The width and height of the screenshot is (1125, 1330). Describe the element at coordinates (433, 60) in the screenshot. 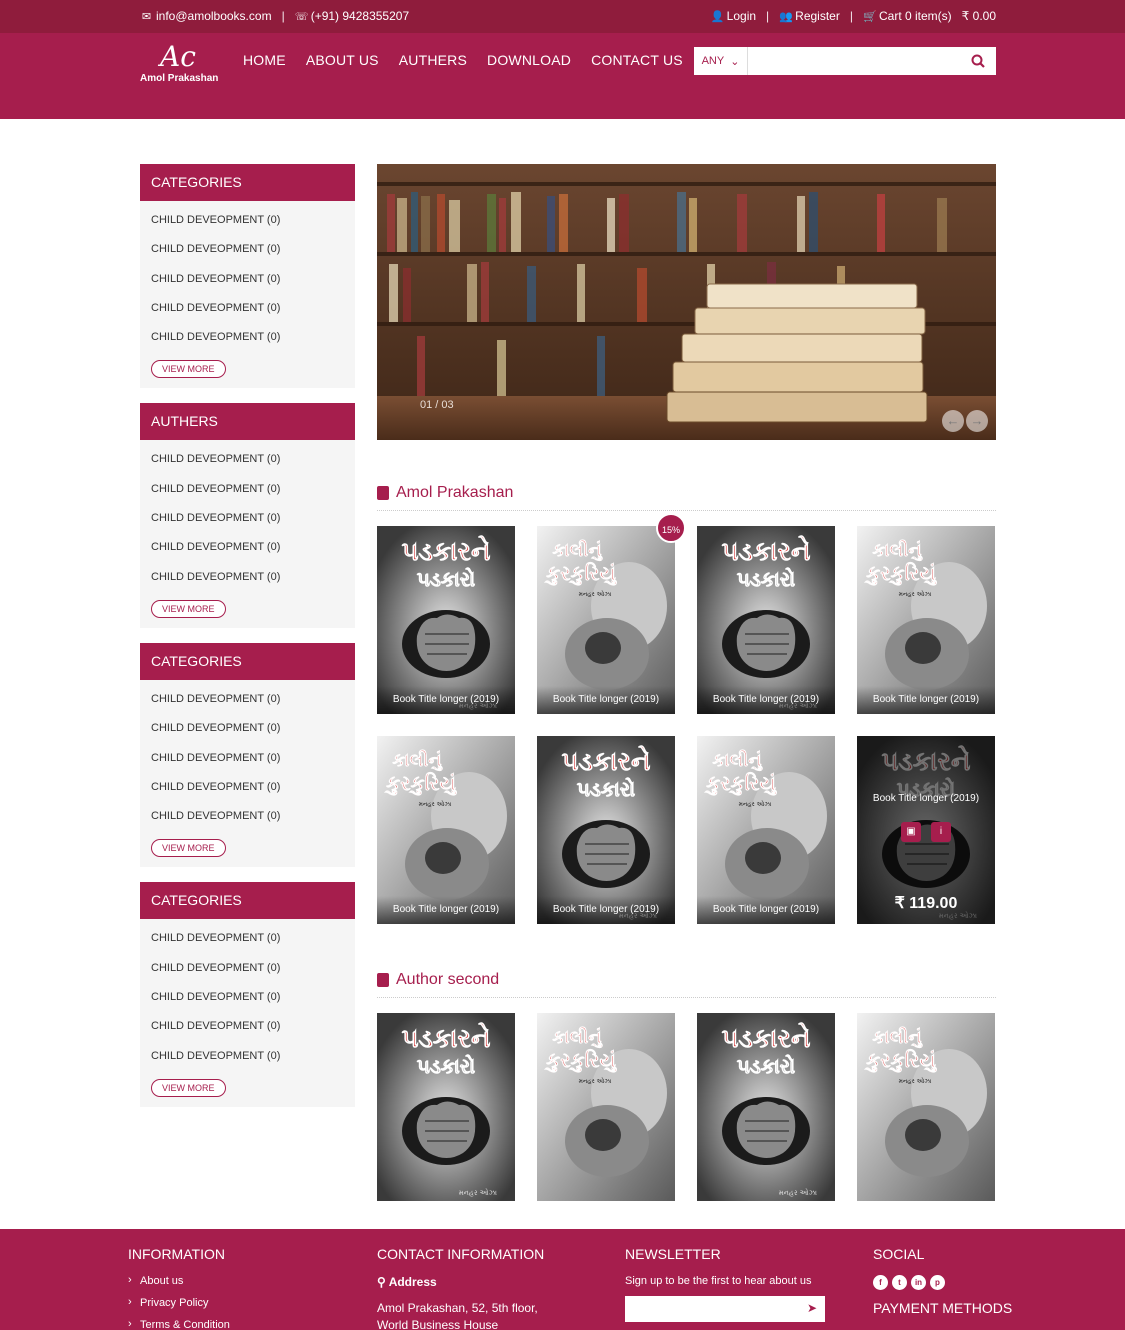

I see `nav-authers: AUTHERS` at that location.